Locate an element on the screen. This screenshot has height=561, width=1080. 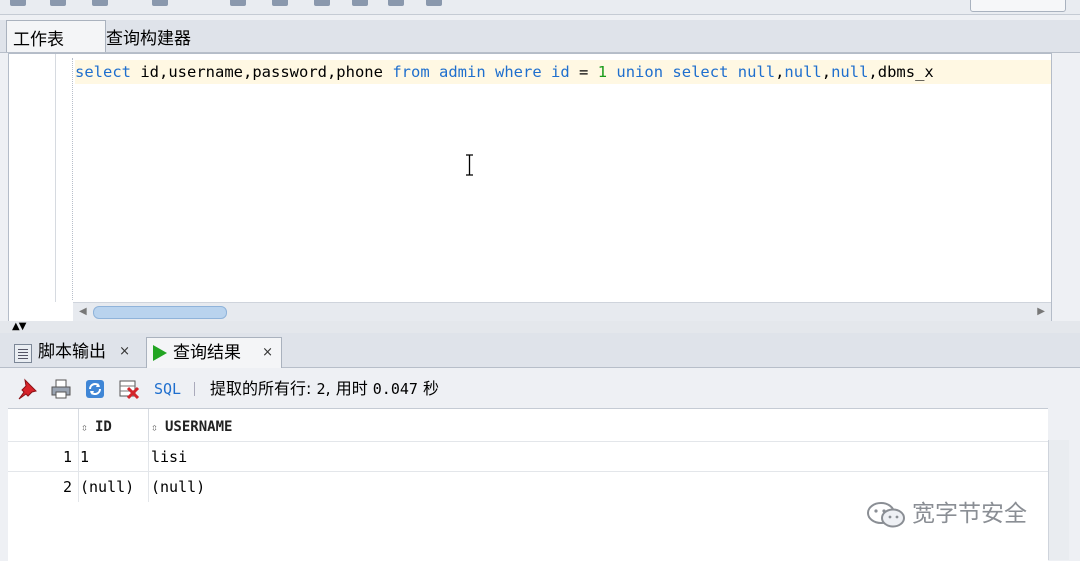
time-label: , 用时 is located at coordinates (349, 388).